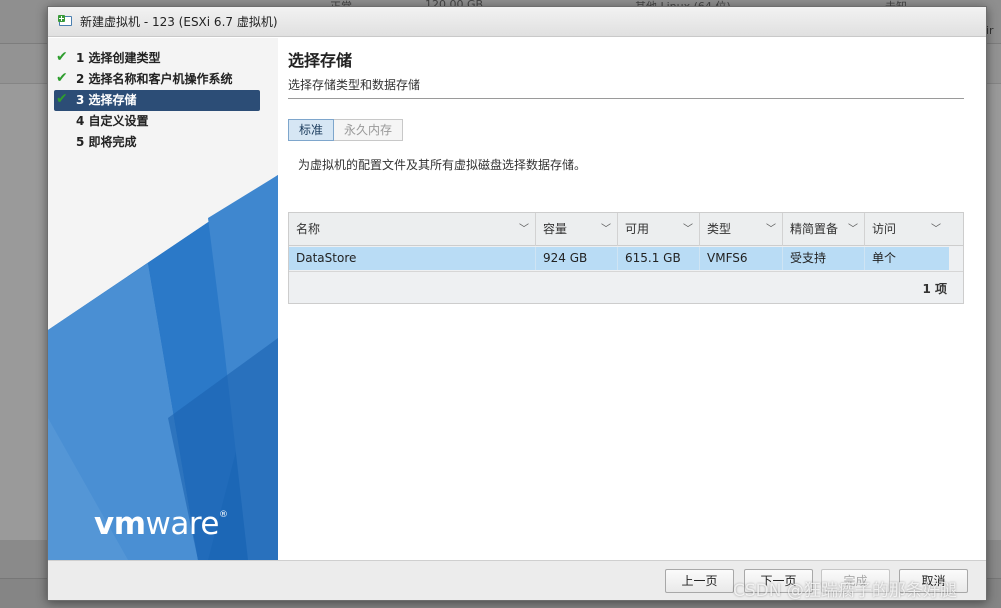 This screenshot has height=608, width=1001. I want to click on step-label: 4 自定义设置, so click(112, 121).